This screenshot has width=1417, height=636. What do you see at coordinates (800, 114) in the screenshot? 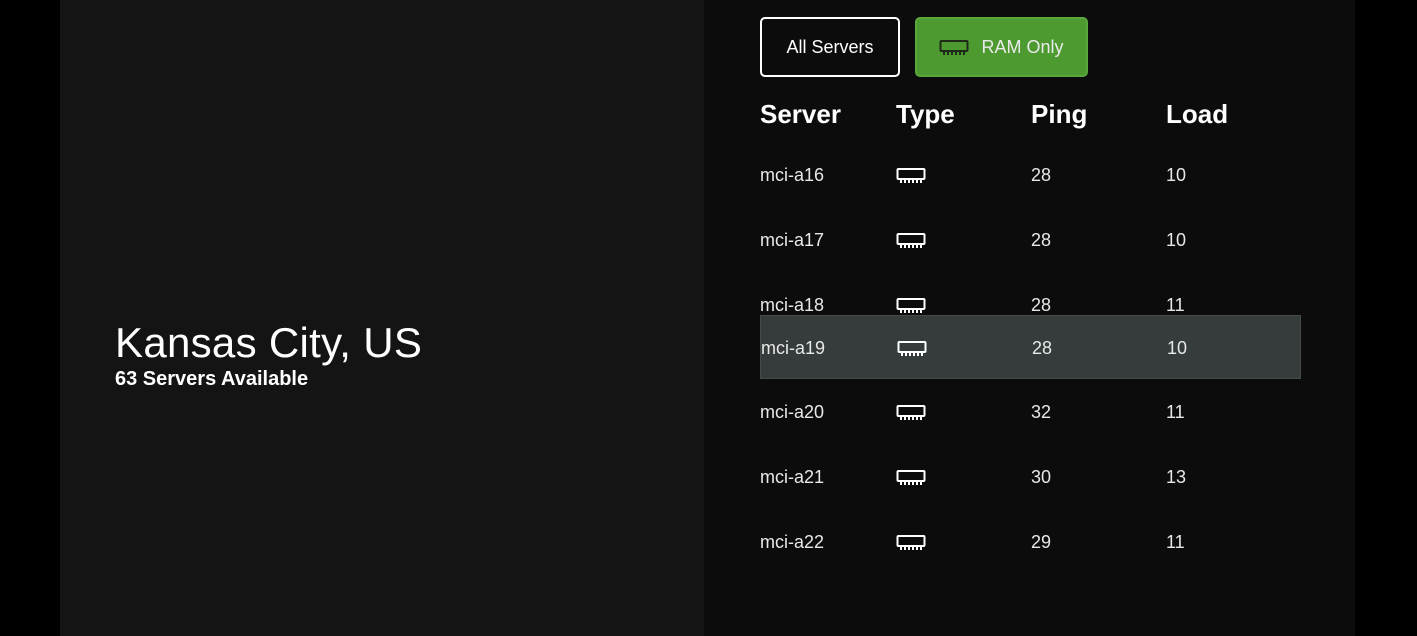
I see `column-header-server: Server` at bounding box center [800, 114].